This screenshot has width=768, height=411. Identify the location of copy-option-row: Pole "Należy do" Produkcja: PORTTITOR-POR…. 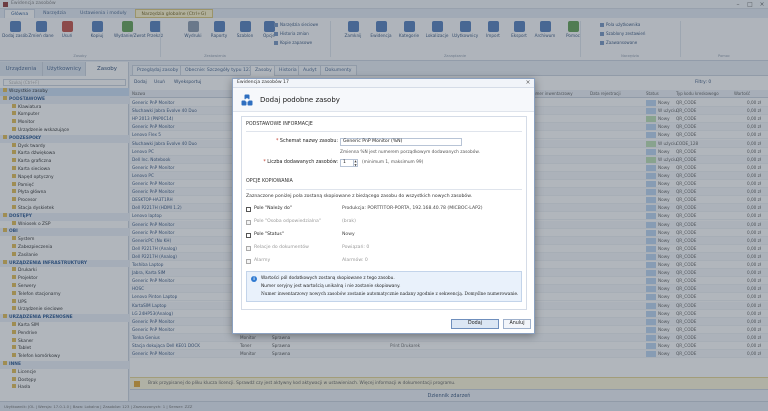
(384, 209).